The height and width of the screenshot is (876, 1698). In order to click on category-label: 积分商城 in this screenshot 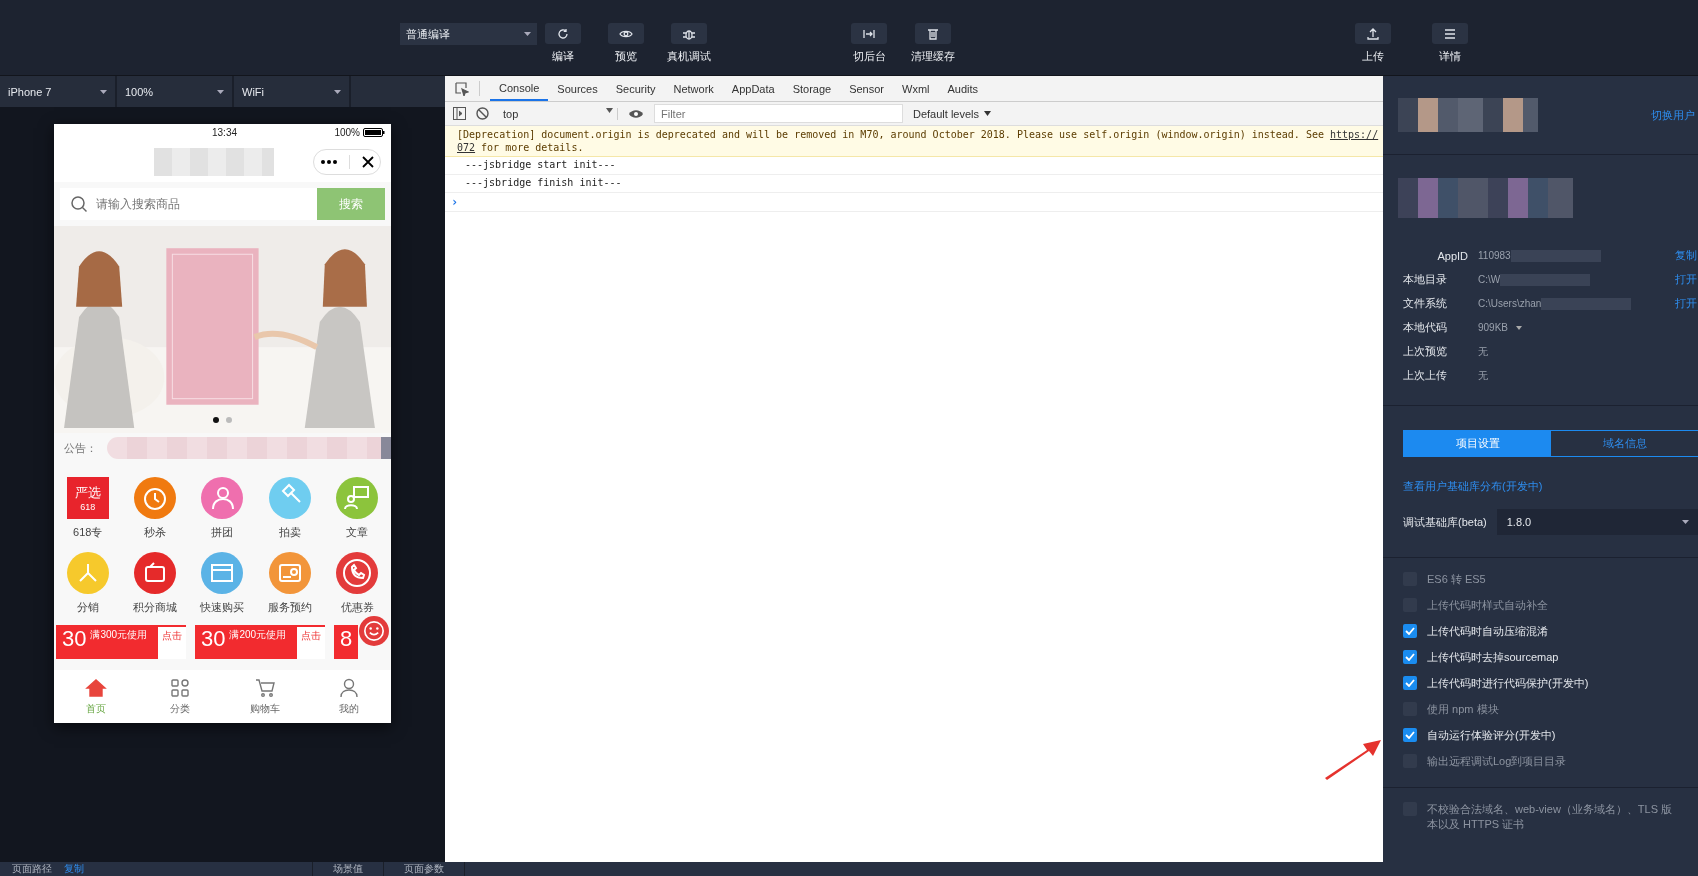, I will do `click(155, 607)`.